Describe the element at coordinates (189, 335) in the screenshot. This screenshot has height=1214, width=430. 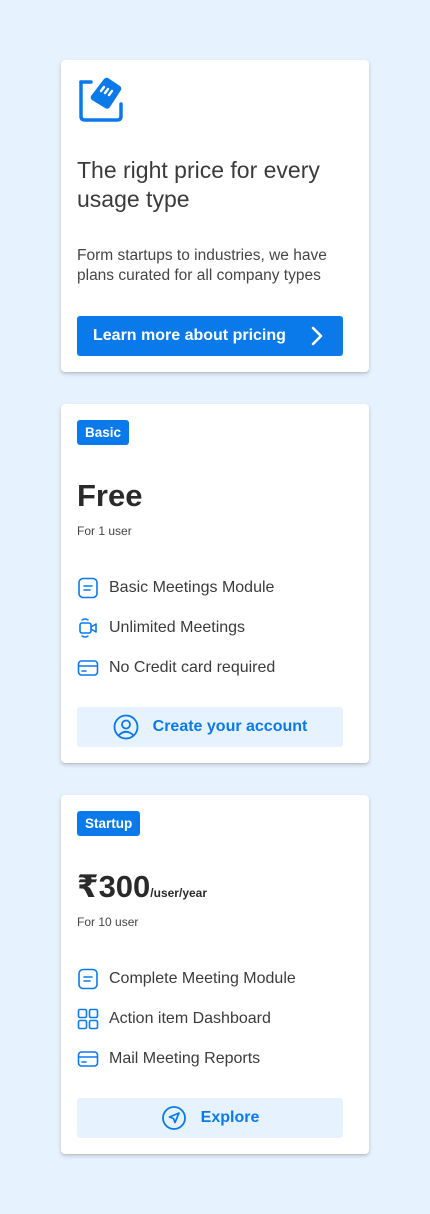
I see `learn-more-label: Learn more about pricing` at that location.